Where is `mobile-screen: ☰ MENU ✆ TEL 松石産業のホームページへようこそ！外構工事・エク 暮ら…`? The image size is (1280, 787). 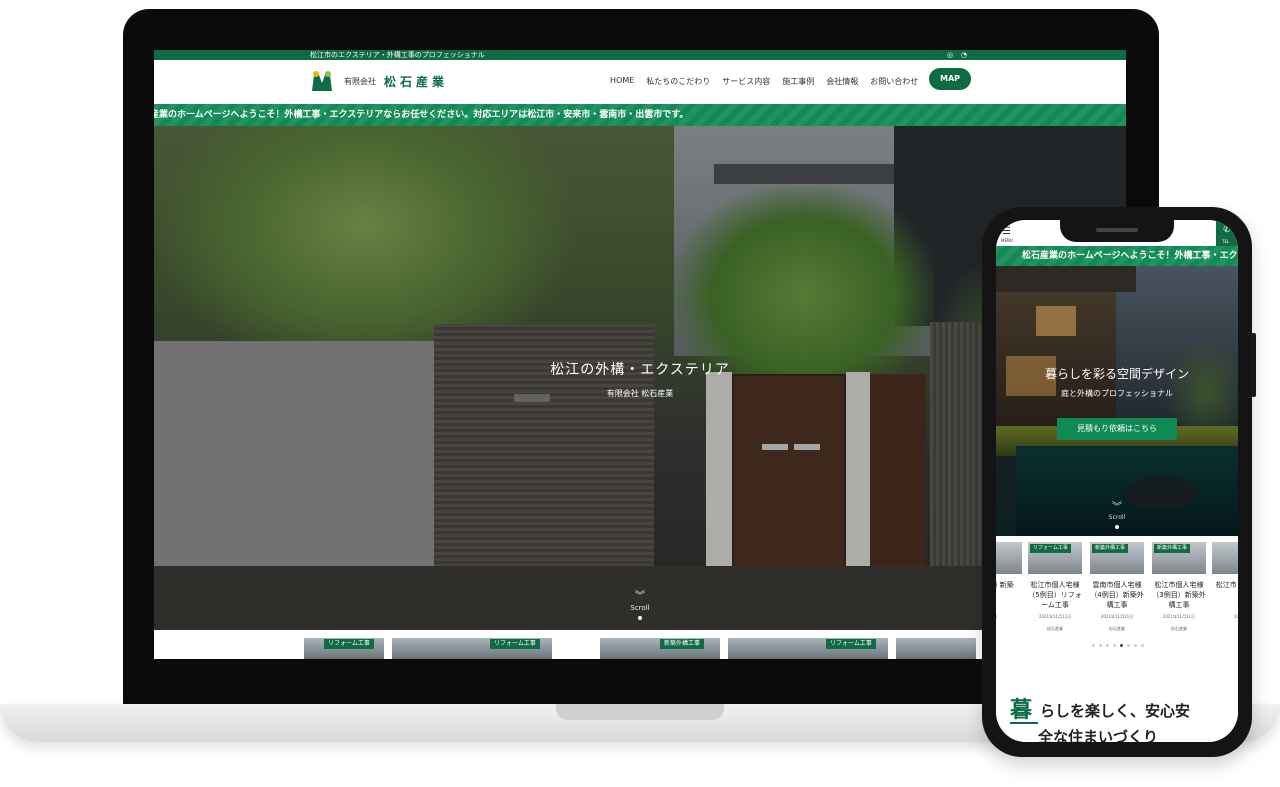 mobile-screen: ☰ MENU ✆ TEL 松石産業のホームページへようこそ！外構工事・エク 暮ら… is located at coordinates (1117, 481).